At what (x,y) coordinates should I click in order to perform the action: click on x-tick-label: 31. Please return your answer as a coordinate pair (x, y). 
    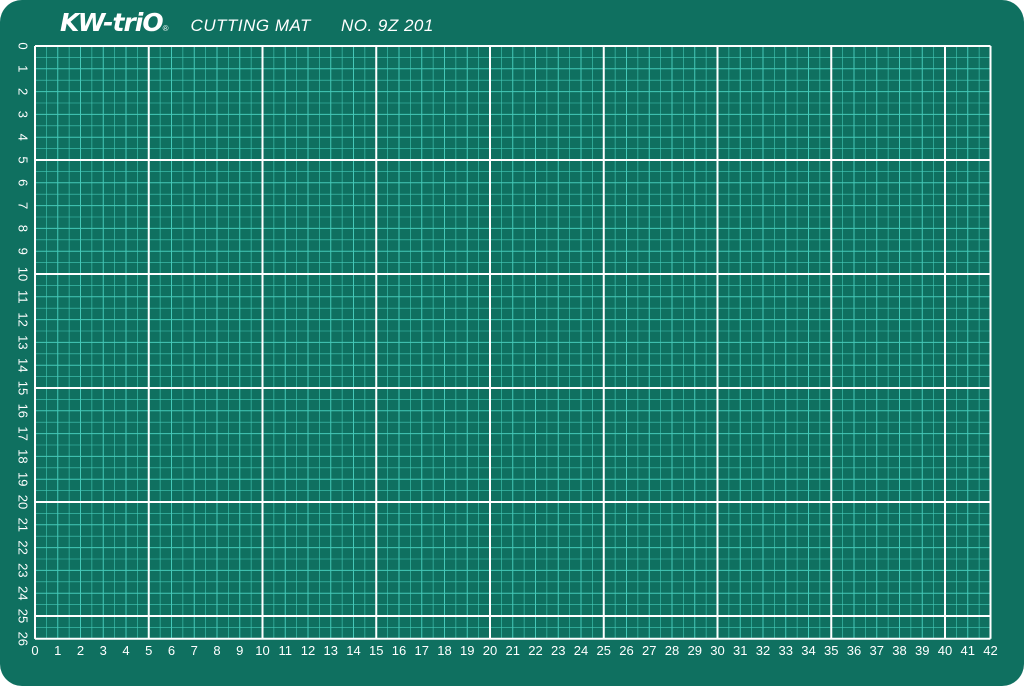
    Looking at the image, I should click on (740, 650).